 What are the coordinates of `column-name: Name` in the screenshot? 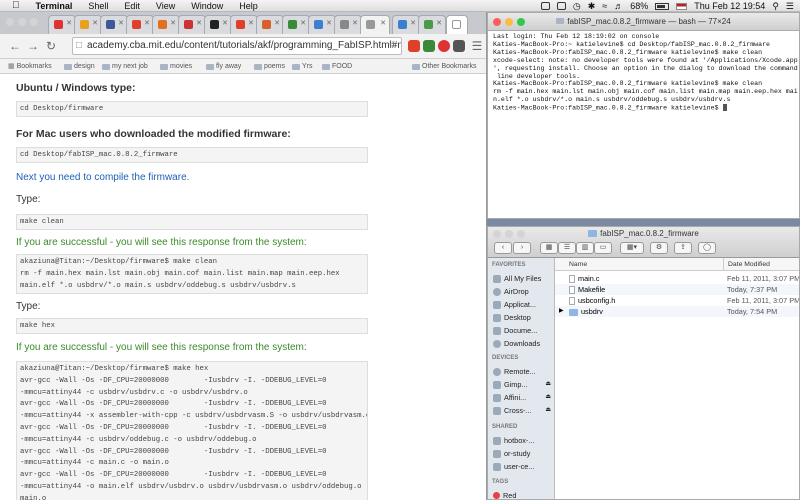 It's located at (578, 264).